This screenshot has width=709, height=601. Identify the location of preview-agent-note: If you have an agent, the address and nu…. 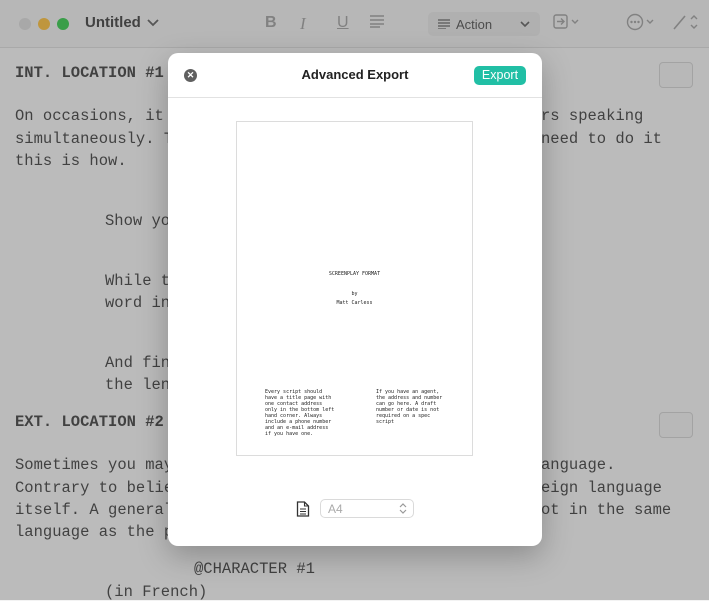
(409, 407).